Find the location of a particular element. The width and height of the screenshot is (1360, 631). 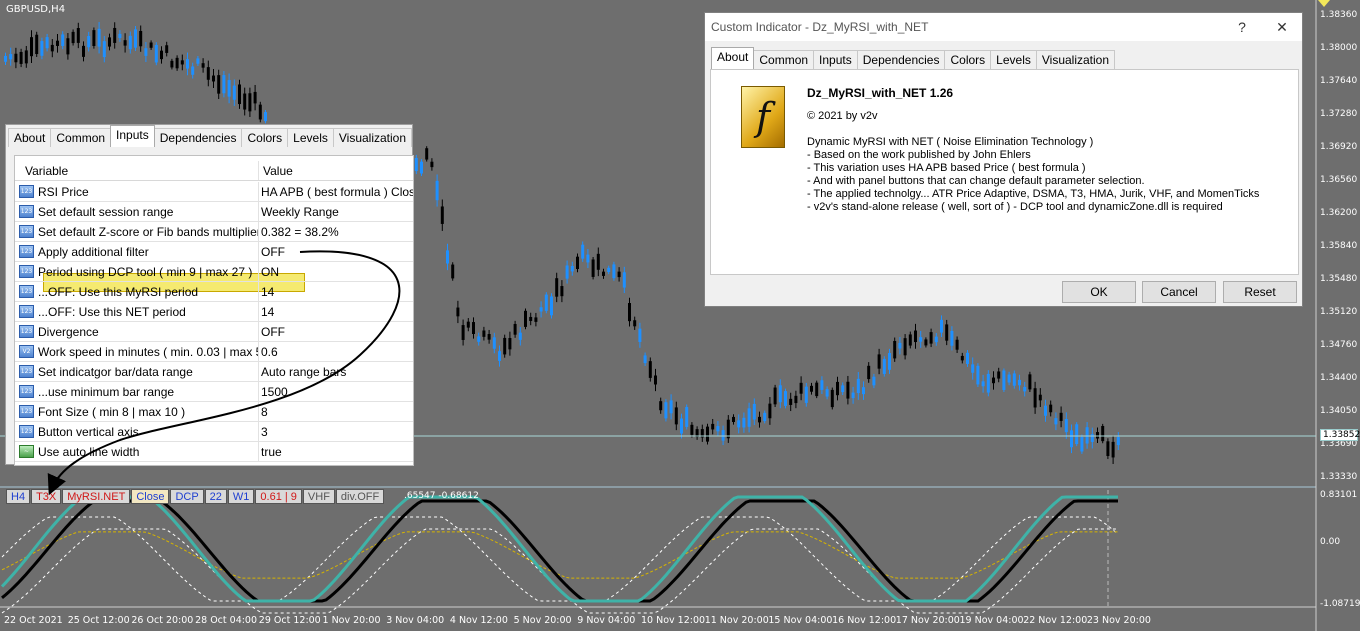

time-label: 22 Oct 2021 is located at coordinates (33, 620).